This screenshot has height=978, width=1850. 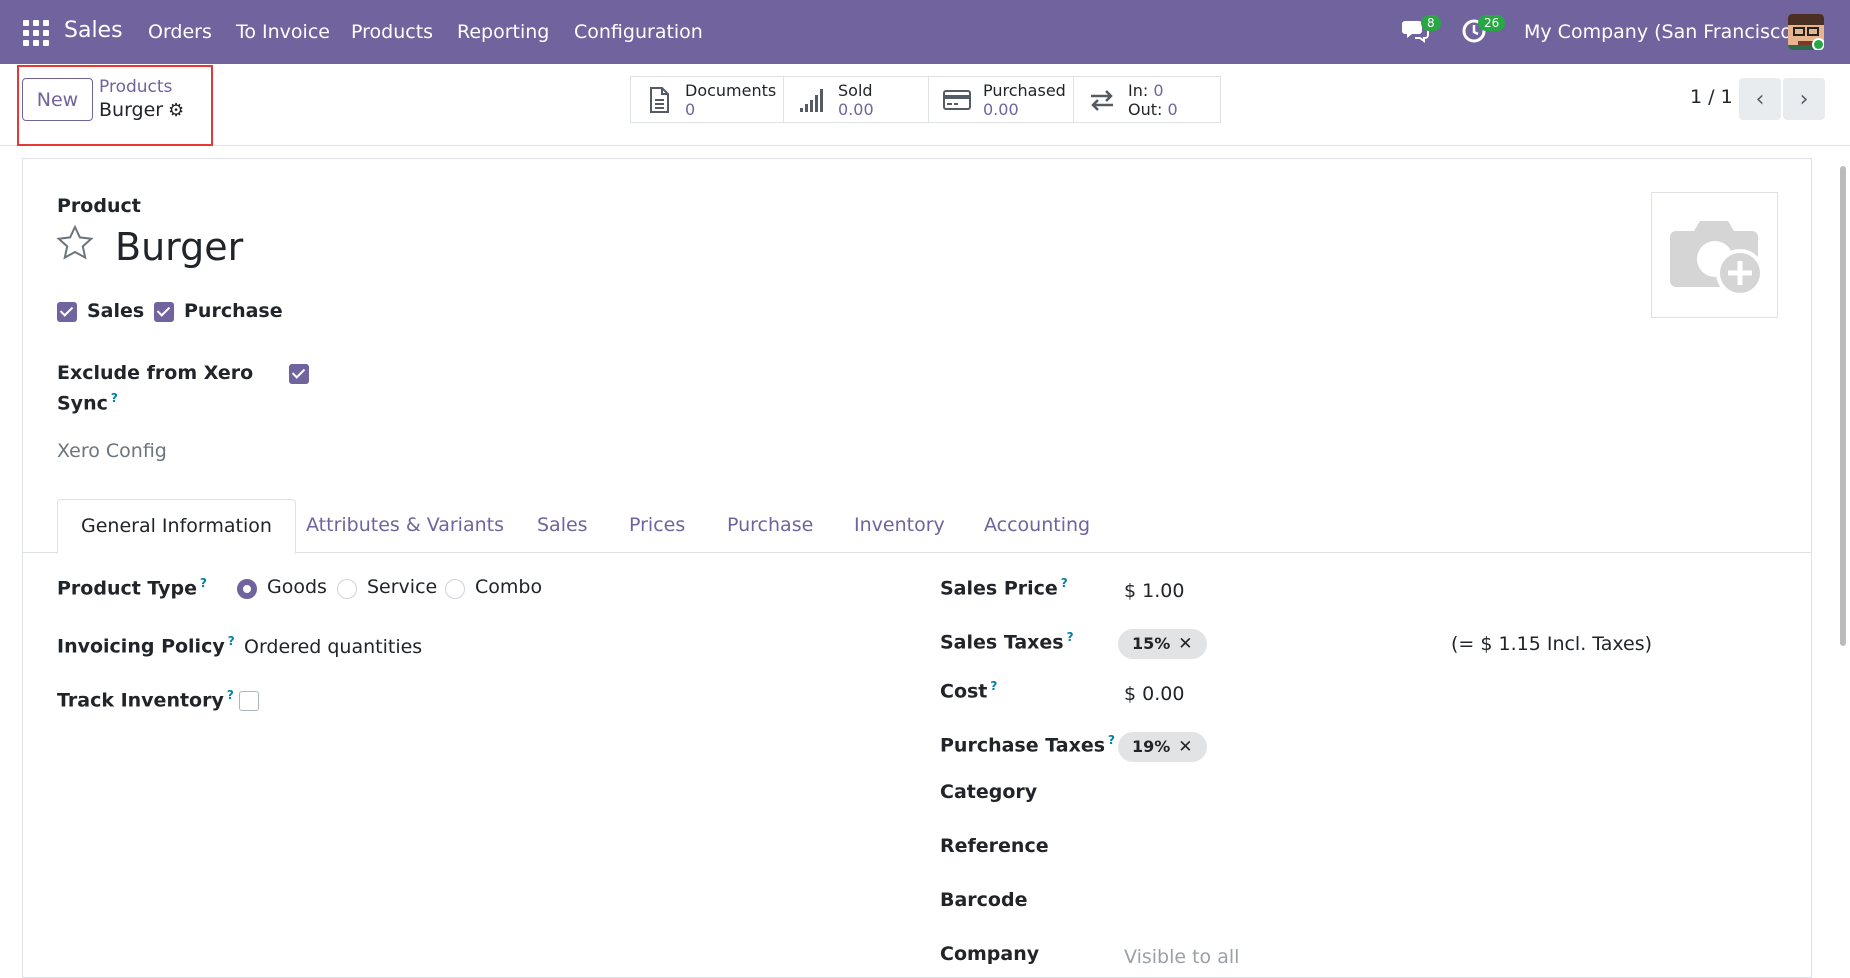 What do you see at coordinates (67, 312) in the screenshot?
I see `sales-checkbox` at bounding box center [67, 312].